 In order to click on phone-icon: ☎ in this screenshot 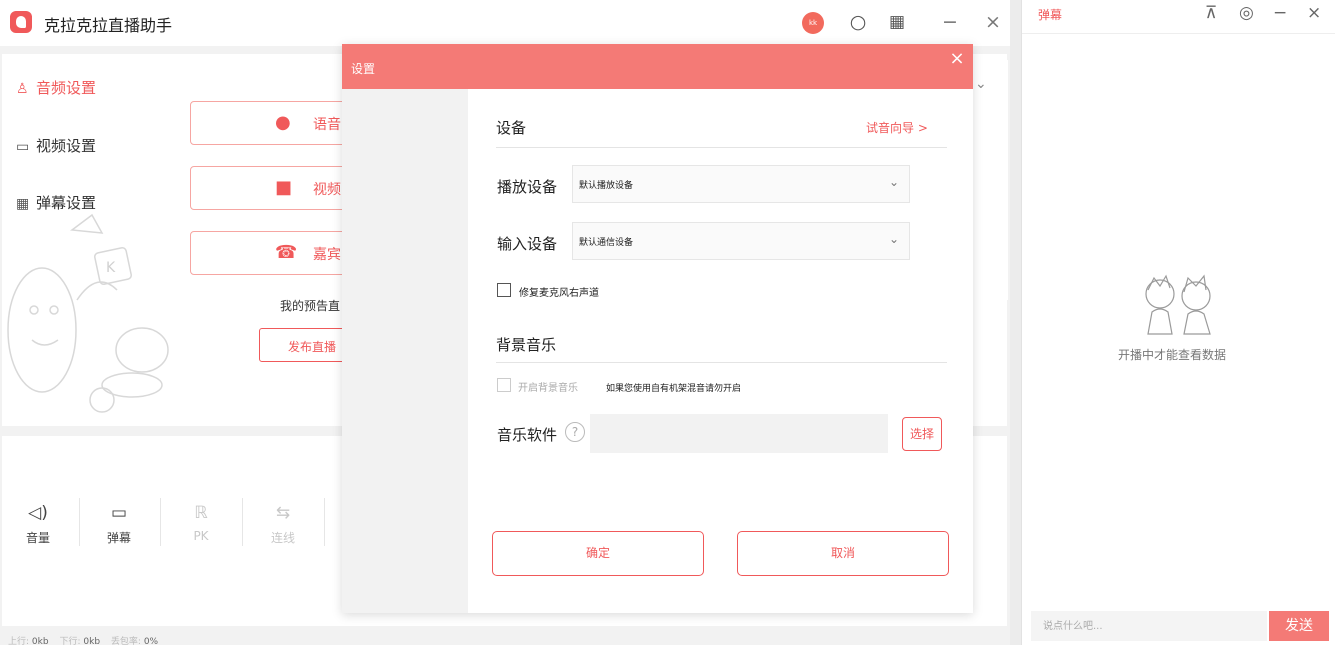, I will do `click(286, 252)`.